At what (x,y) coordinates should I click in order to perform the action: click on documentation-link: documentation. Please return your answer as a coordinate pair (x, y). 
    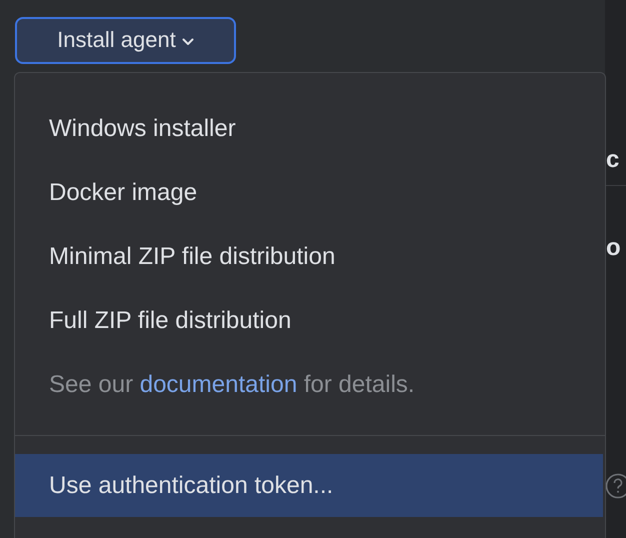
    Looking at the image, I should click on (219, 384).